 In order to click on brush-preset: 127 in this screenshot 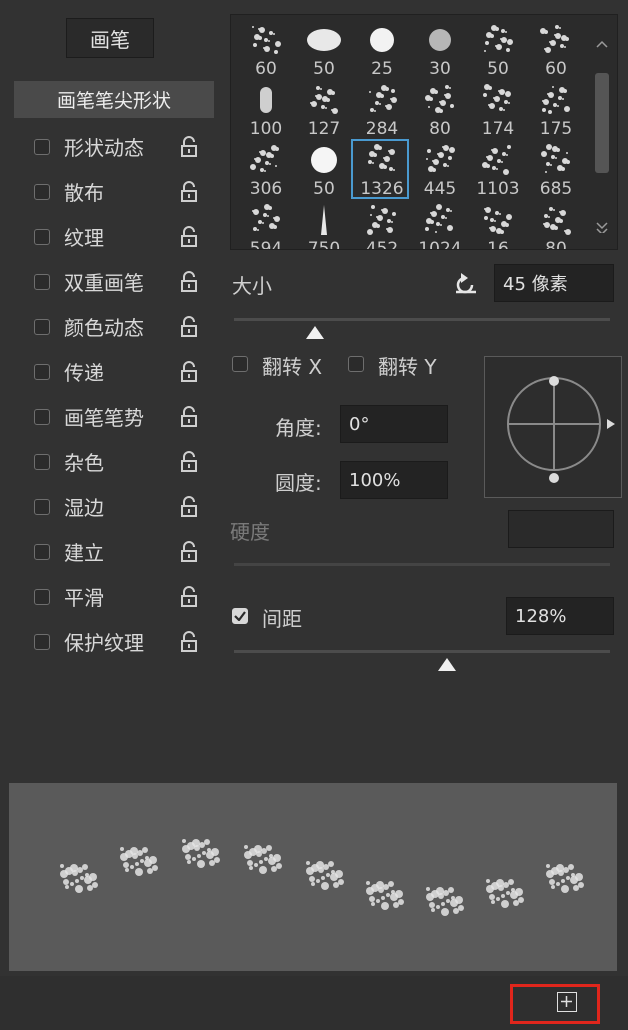, I will do `click(324, 111)`.